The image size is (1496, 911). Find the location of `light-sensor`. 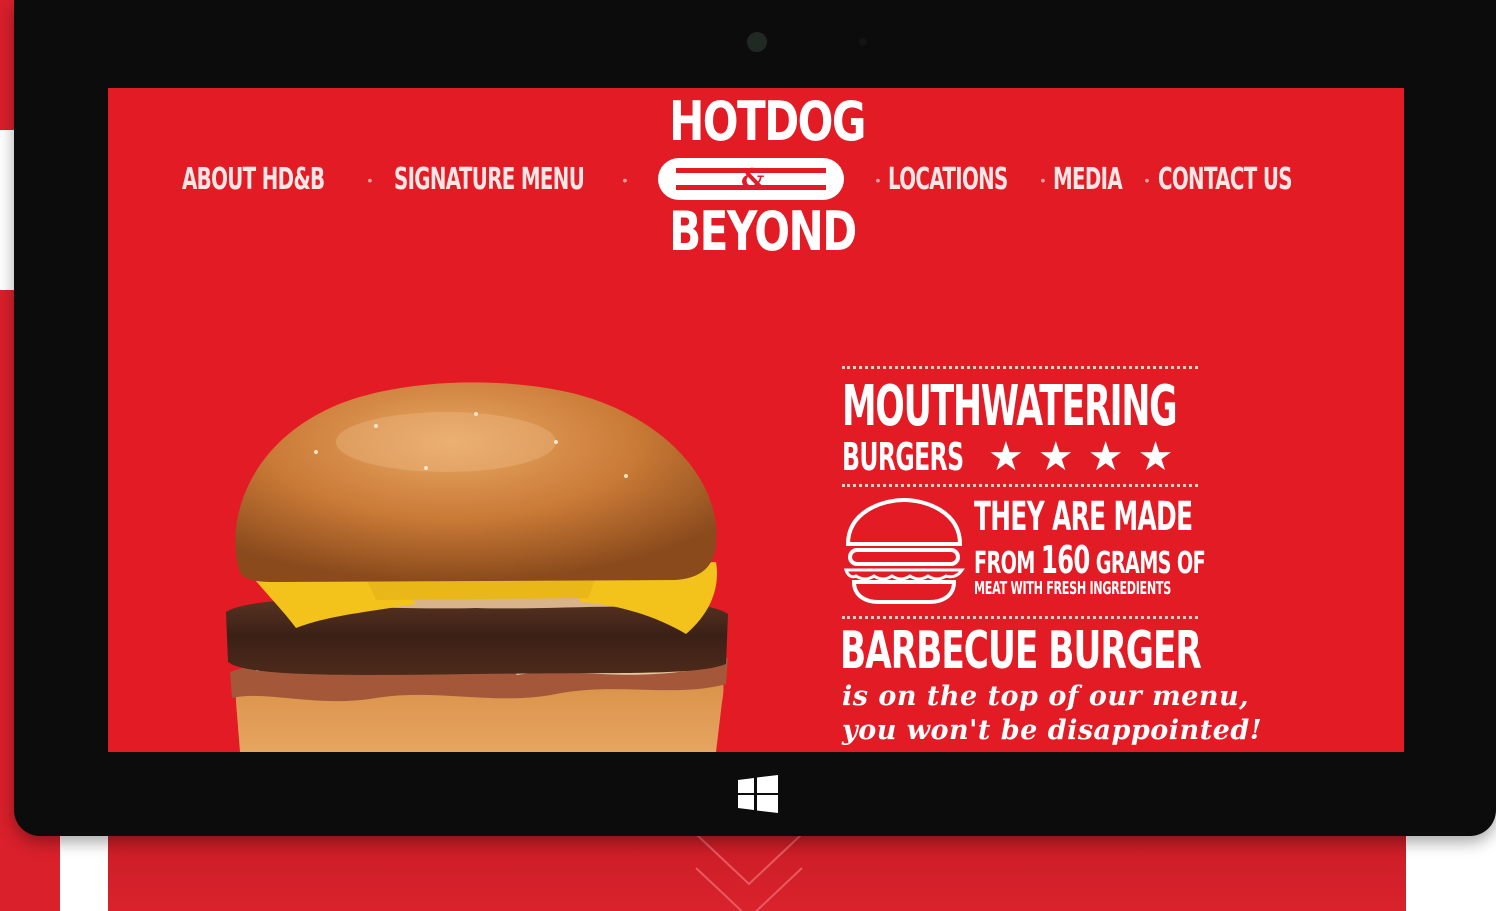

light-sensor is located at coordinates (863, 42).